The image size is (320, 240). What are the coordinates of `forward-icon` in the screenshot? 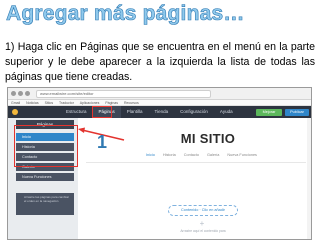 It's located at (20, 93).